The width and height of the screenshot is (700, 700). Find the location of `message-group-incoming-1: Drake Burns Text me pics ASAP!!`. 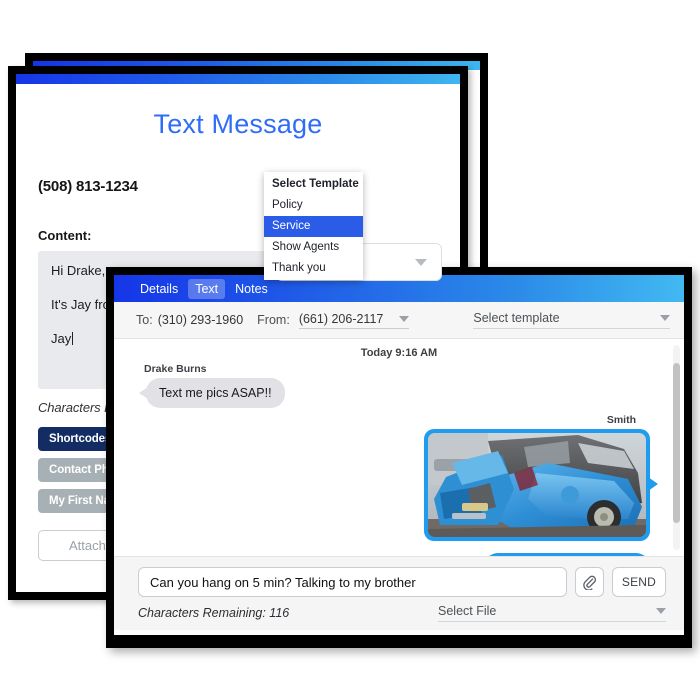

message-group-incoming-1: Drake Burns Text me pics ASAP!! is located at coordinates (399, 385).